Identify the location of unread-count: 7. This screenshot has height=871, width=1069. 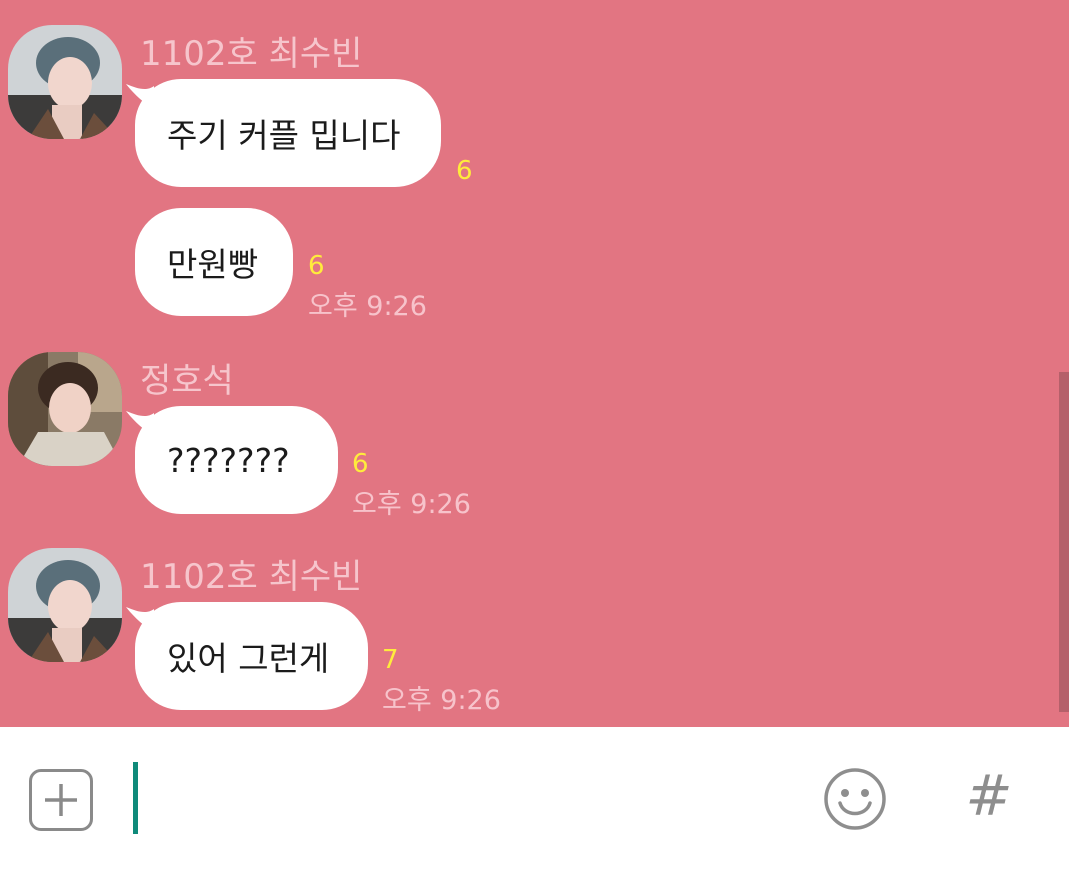
(390, 660).